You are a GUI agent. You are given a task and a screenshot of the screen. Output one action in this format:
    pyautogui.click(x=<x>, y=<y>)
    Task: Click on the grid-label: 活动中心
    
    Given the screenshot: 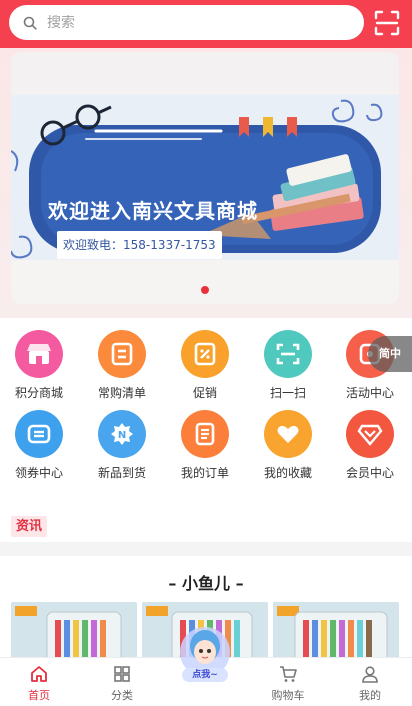 What is the action you would take?
    pyautogui.click(x=369, y=393)
    